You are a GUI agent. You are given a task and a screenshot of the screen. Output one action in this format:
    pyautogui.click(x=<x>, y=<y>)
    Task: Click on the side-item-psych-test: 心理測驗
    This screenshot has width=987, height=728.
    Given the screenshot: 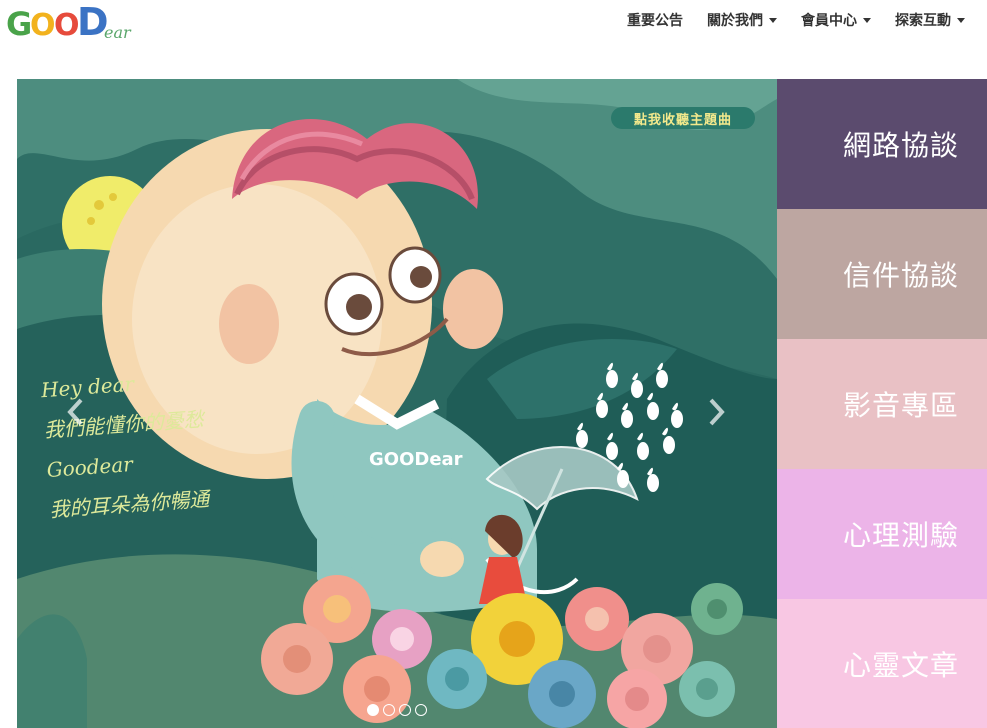 What is the action you would take?
    pyautogui.click(x=882, y=534)
    